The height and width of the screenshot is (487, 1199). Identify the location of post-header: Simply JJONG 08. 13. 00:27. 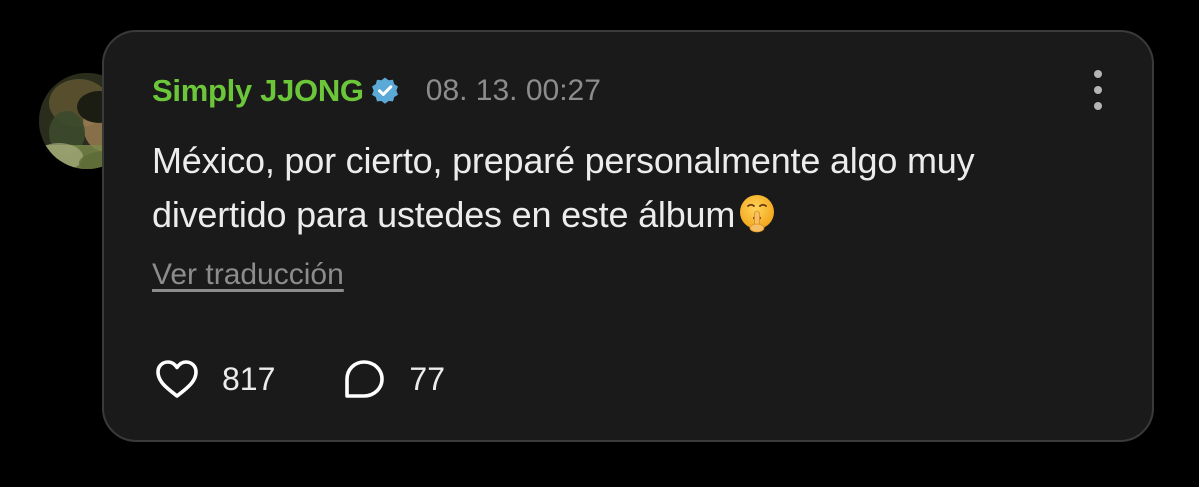
(376, 91).